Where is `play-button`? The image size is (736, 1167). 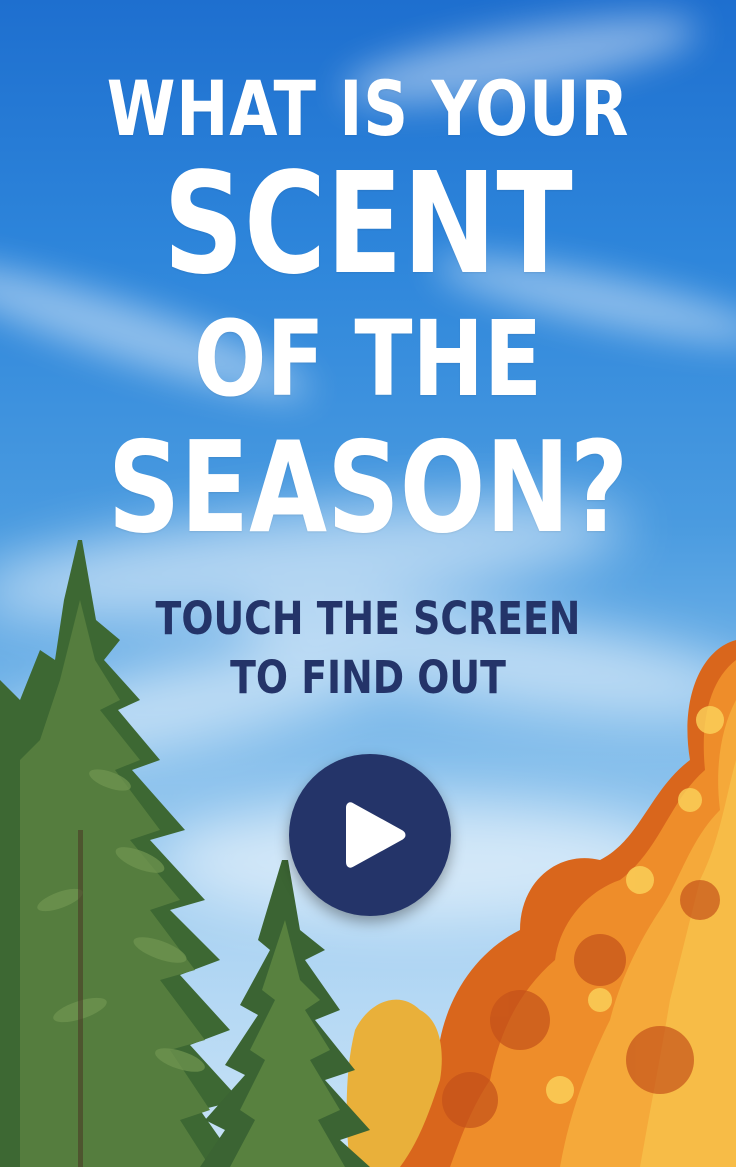
play-button is located at coordinates (370, 835).